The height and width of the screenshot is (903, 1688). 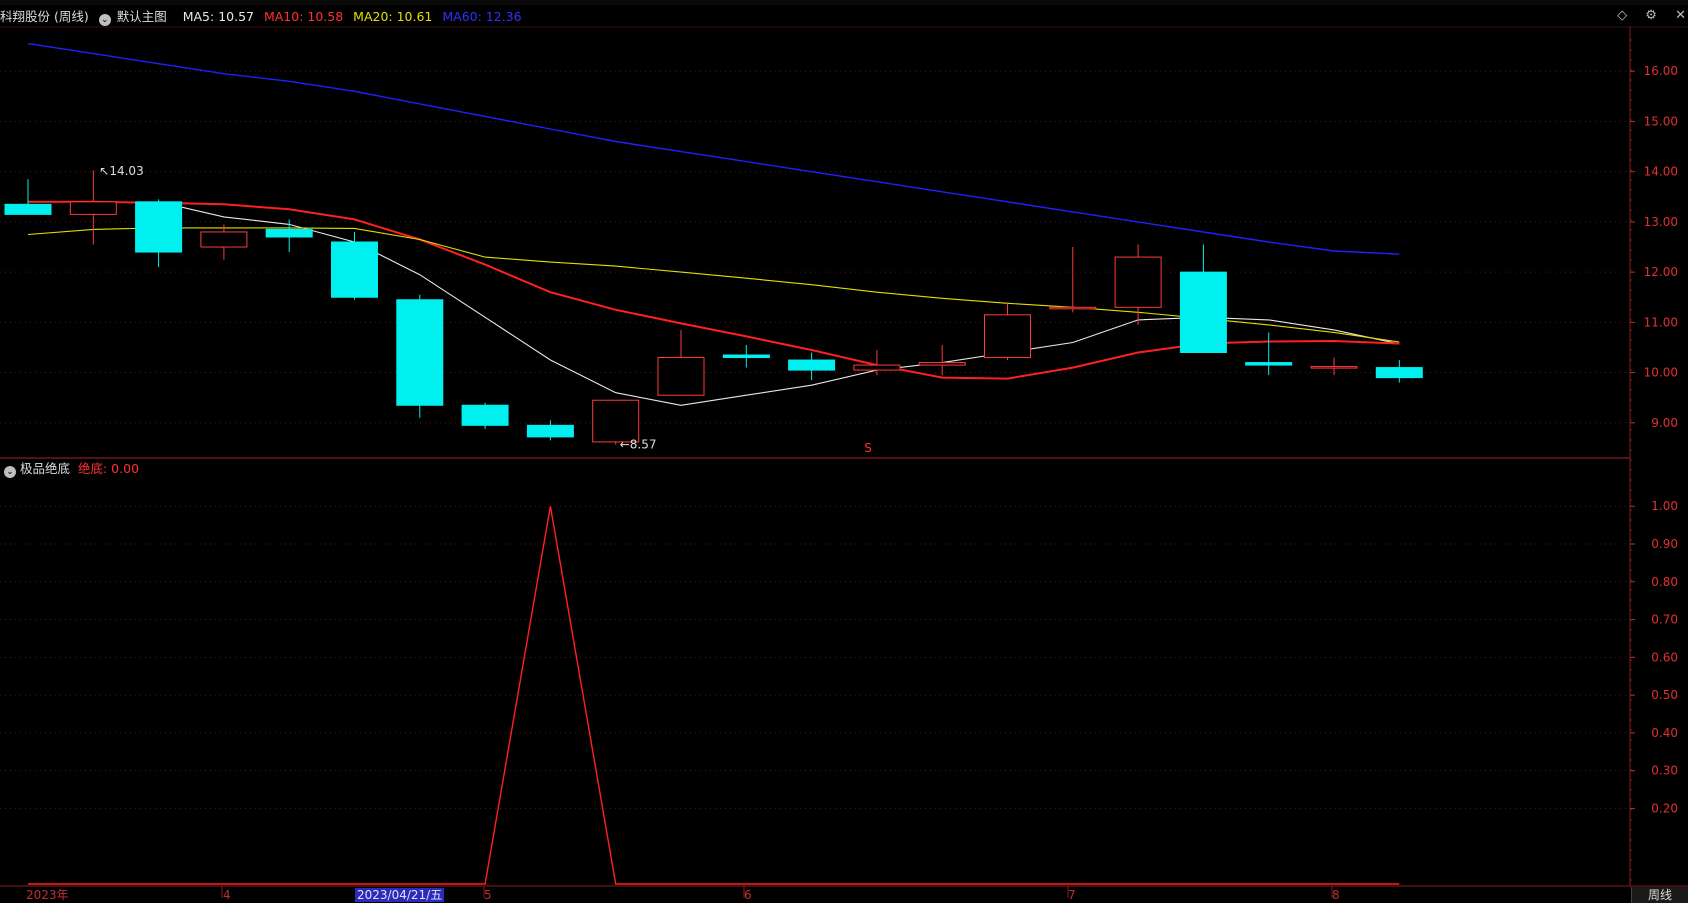 I want to click on selected-date-label: 2023/04/21/五, so click(x=400, y=895).